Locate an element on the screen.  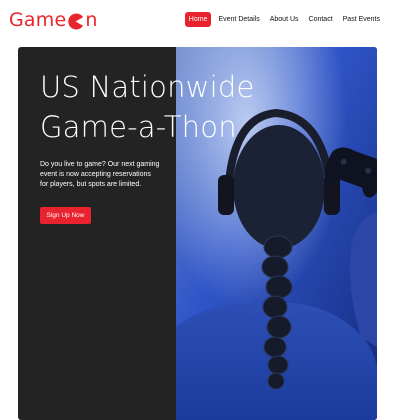
pacman-o-icon is located at coordinates (75, 21).